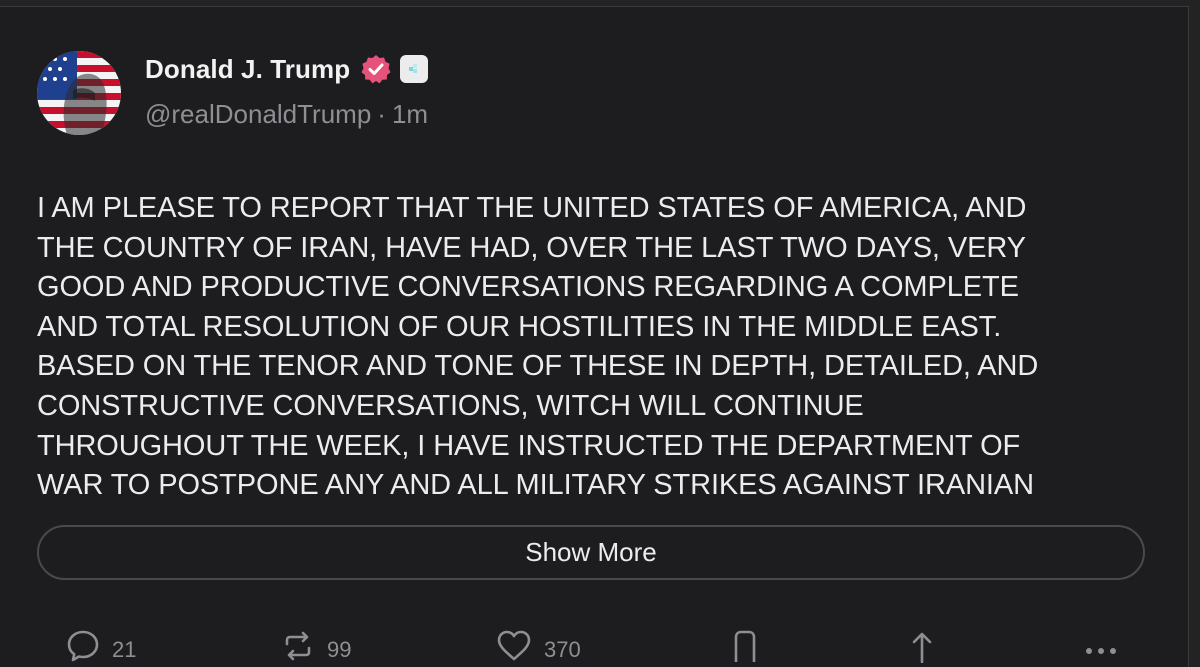 This screenshot has width=1200, height=667. Describe the element at coordinates (514, 646) in the screenshot. I see `like-icon` at that location.